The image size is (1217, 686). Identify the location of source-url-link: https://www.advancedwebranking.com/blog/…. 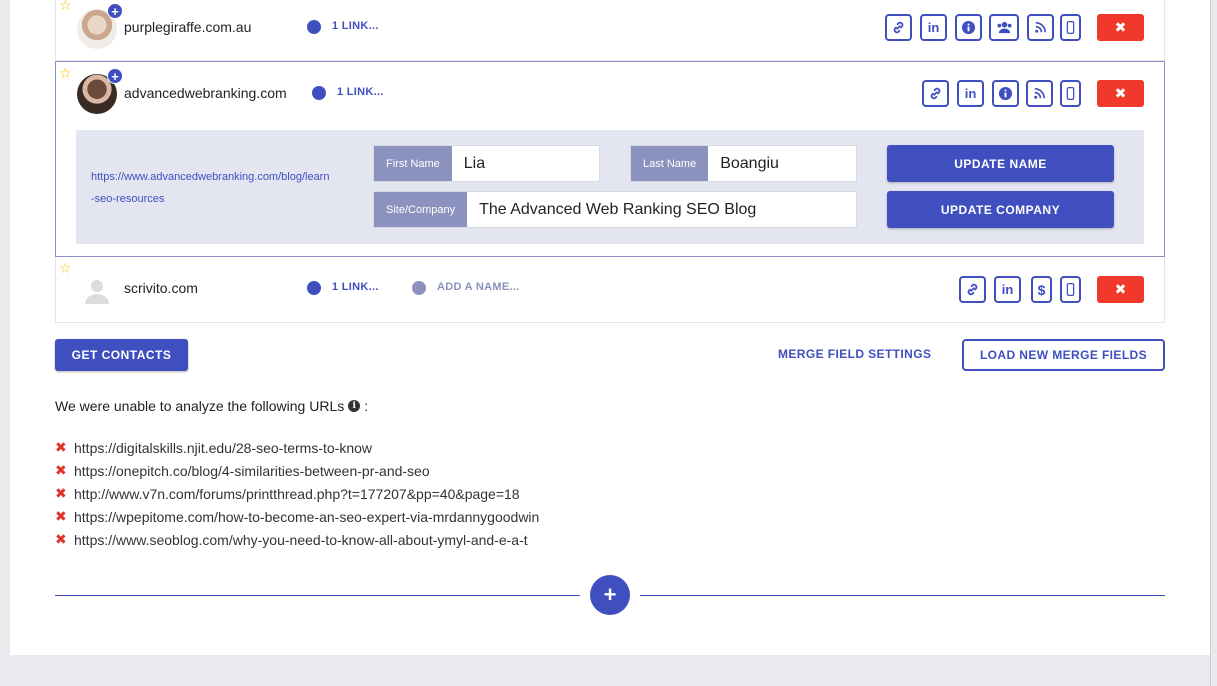
(211, 188).